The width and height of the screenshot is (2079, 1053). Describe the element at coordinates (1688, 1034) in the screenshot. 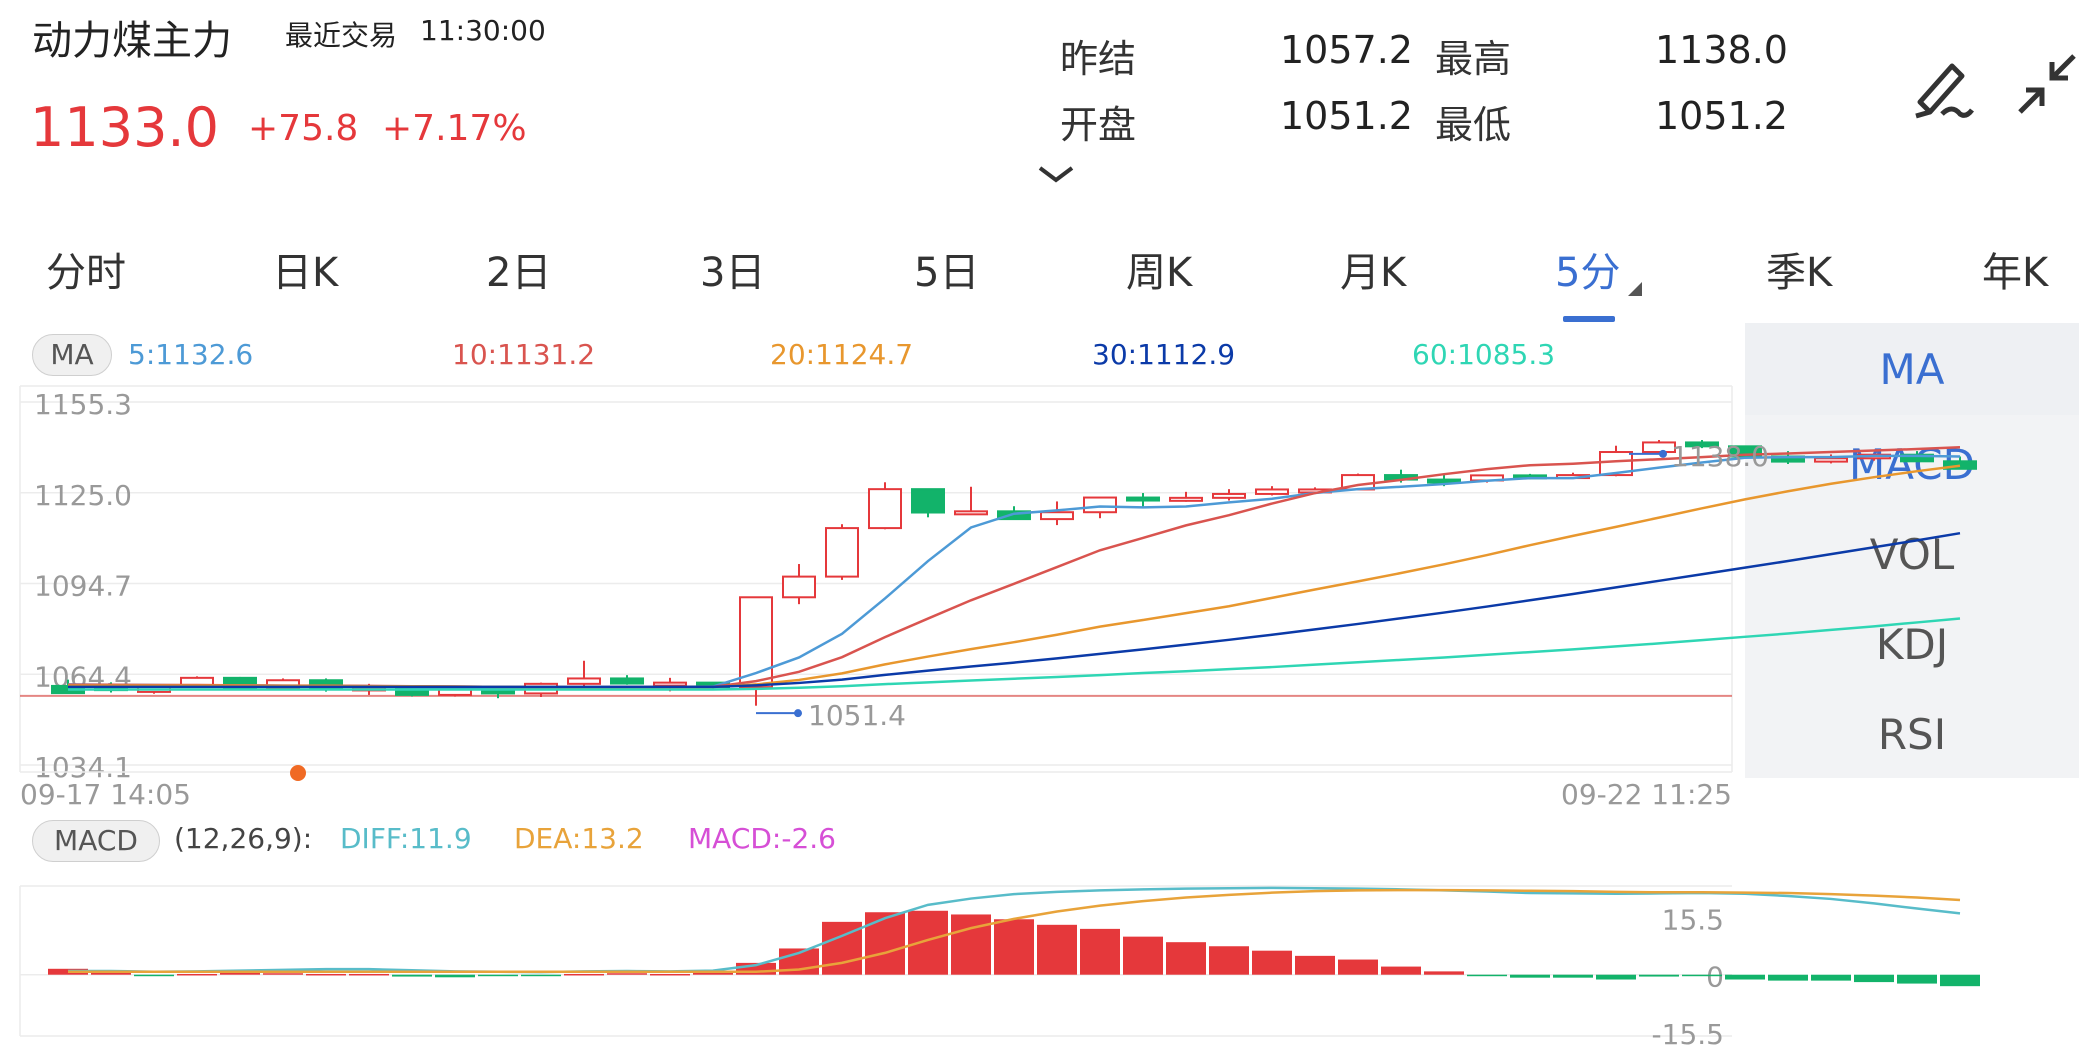

I see `macd-axis-tick: -15.5` at that location.